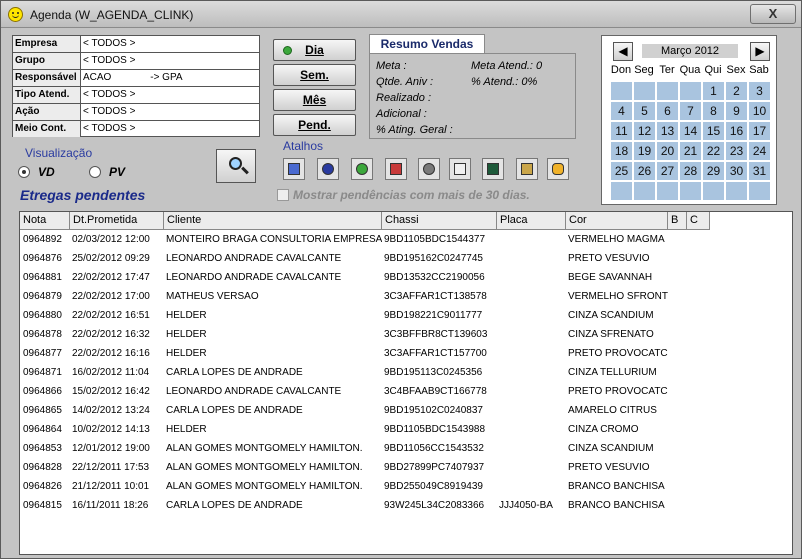 This screenshot has height=559, width=802. I want to click on table-cell: BRANCO BANCHISA, so click(616, 505).